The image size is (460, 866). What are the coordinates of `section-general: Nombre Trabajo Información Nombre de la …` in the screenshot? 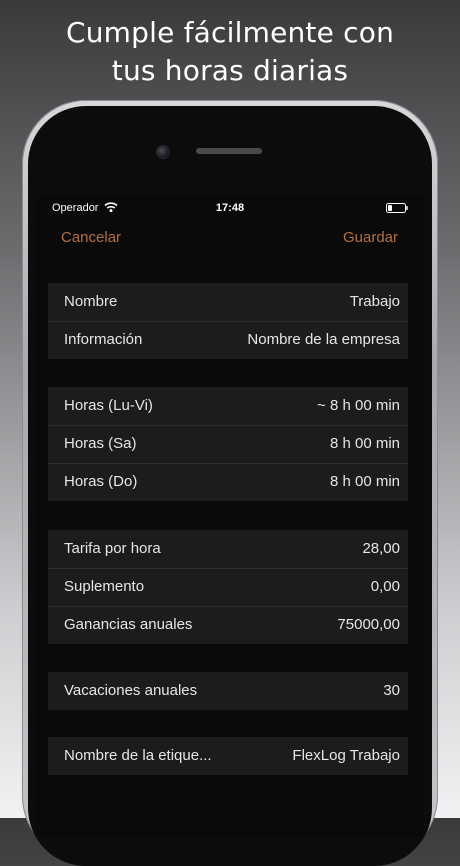 It's located at (228, 321).